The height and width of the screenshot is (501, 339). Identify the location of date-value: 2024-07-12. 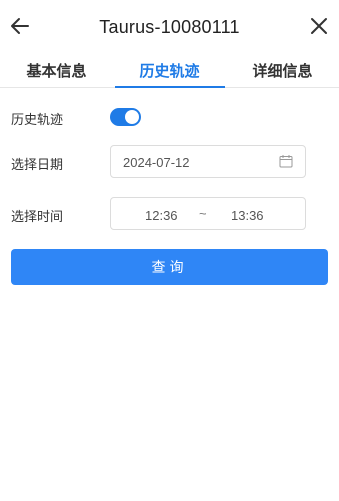
(156, 162).